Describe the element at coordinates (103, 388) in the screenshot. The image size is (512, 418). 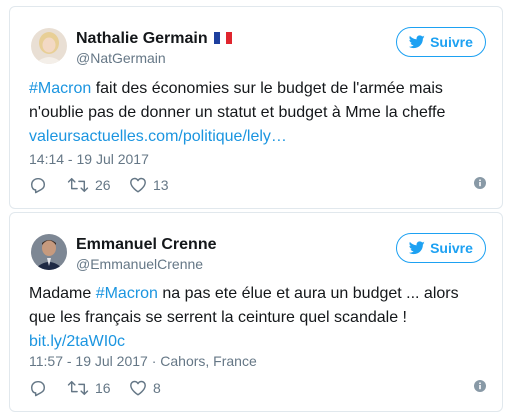
I see `retweet-count: 16` at that location.